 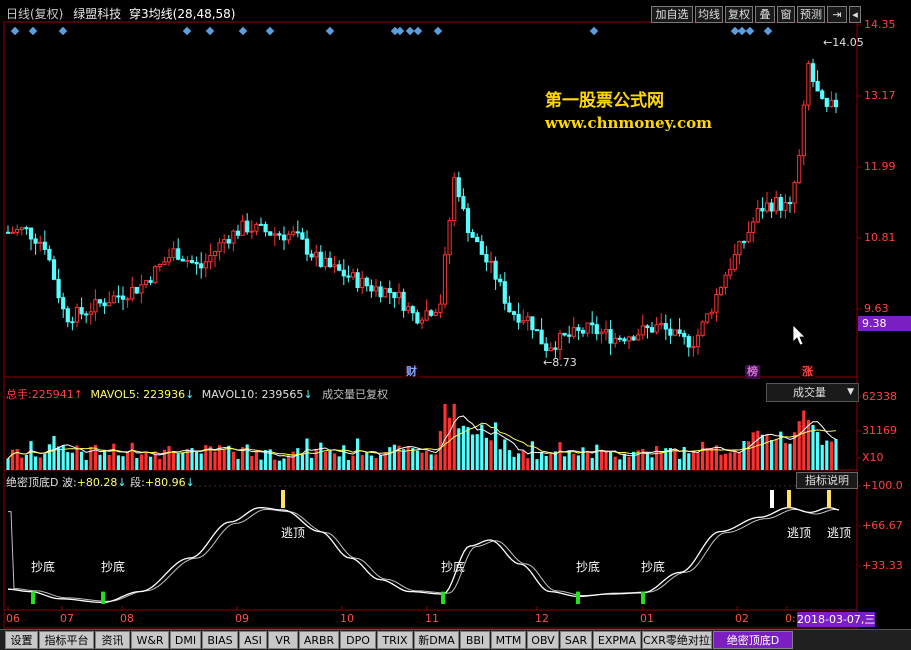 What do you see at coordinates (66, 640) in the screenshot?
I see `tab-1: 指标平台` at bounding box center [66, 640].